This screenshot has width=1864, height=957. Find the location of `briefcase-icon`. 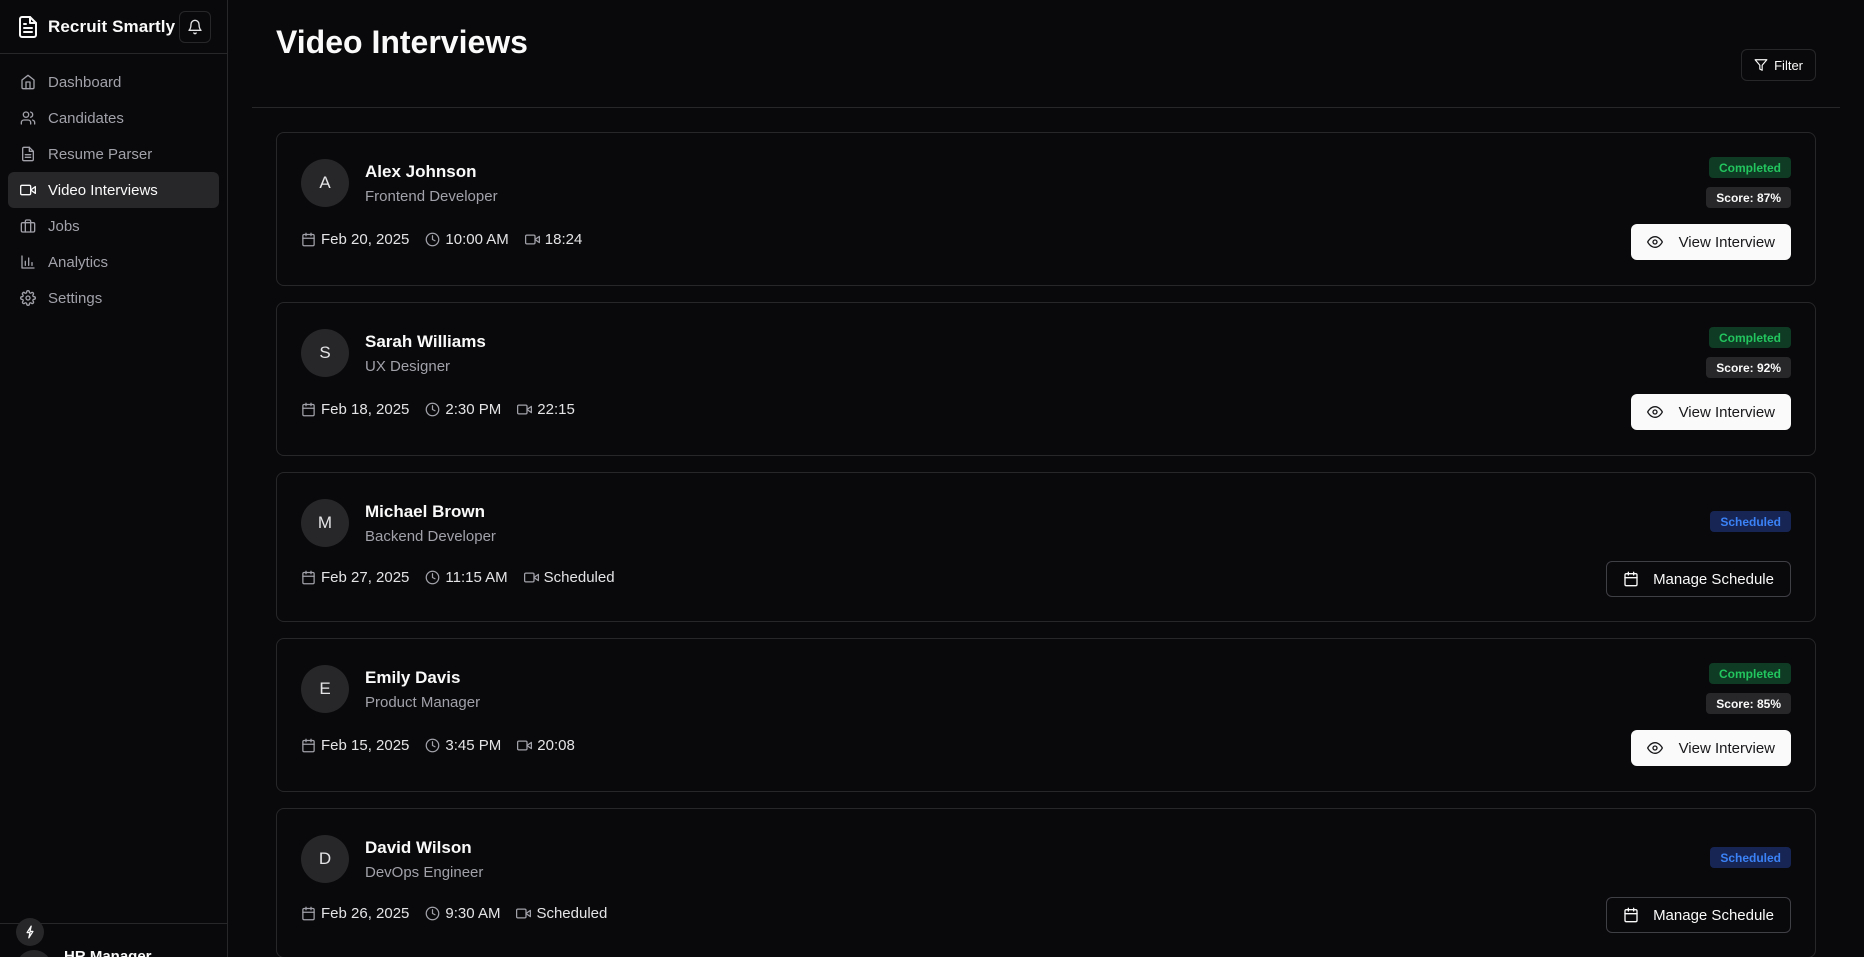

briefcase-icon is located at coordinates (28, 226).